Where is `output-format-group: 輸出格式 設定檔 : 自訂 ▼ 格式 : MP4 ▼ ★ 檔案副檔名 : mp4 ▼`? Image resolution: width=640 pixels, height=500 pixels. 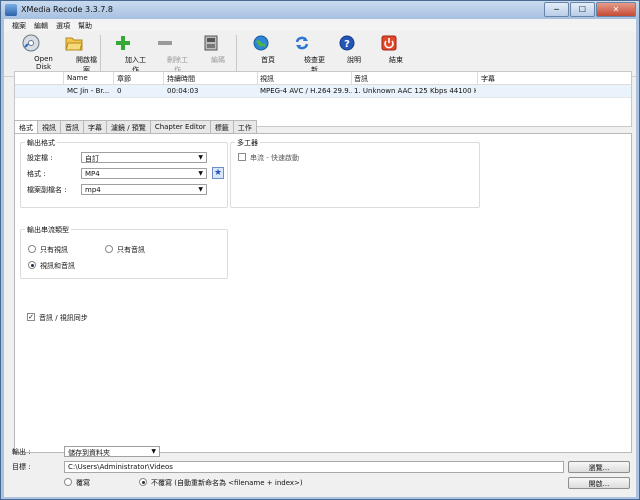
output-format-group: 輸出格式 設定檔 : 自訂 ▼ 格式 : MP4 ▼ ★ 檔案副檔名 : mp4 ▼ is located at coordinates (124, 173).